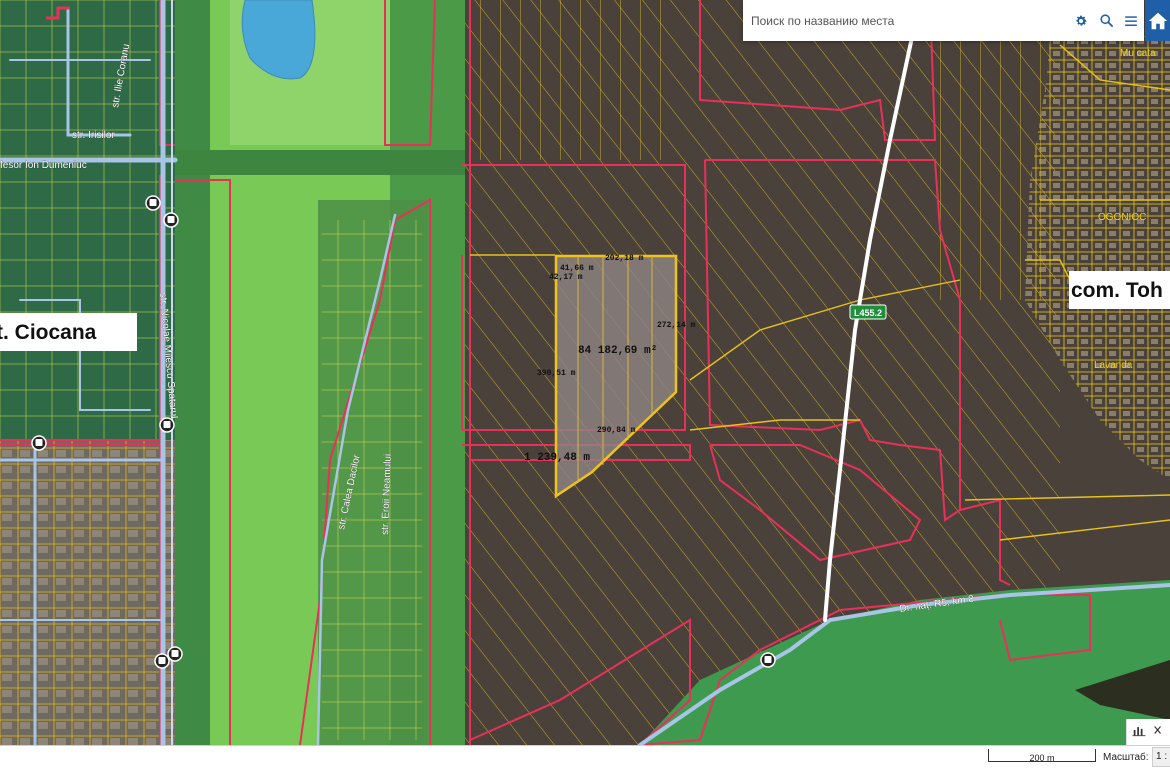 This screenshot has width=1170, height=769. I want to click on scale-bar: 200 m, so click(1042, 756).